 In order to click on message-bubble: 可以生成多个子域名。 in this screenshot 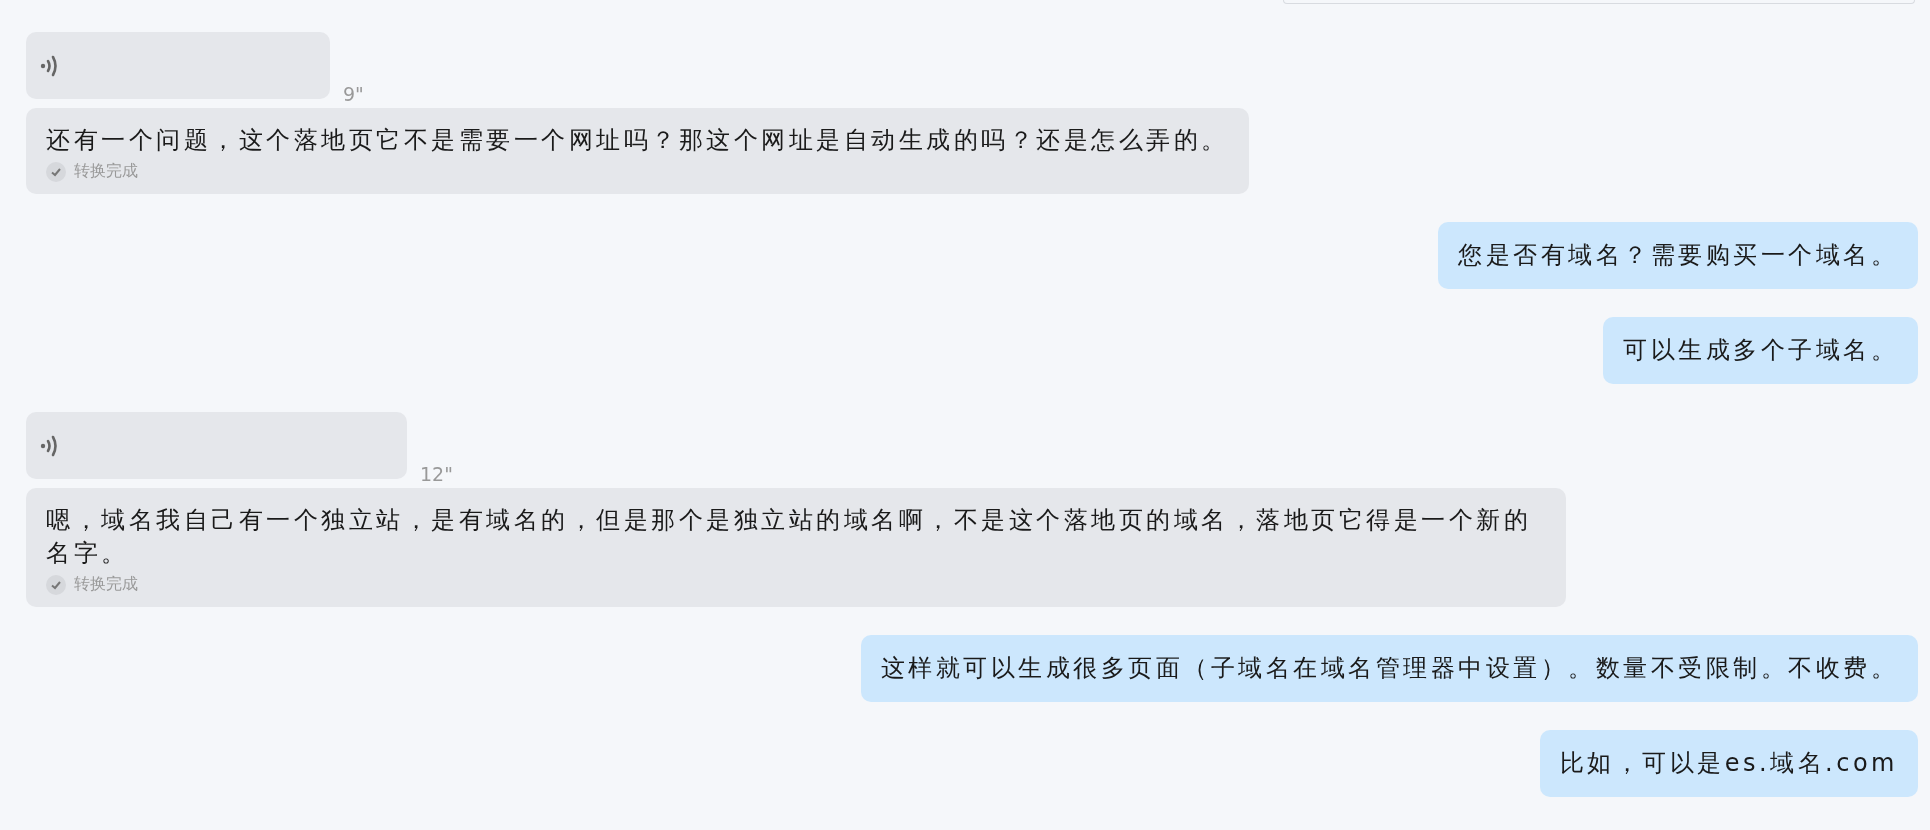, I will do `click(1760, 350)`.